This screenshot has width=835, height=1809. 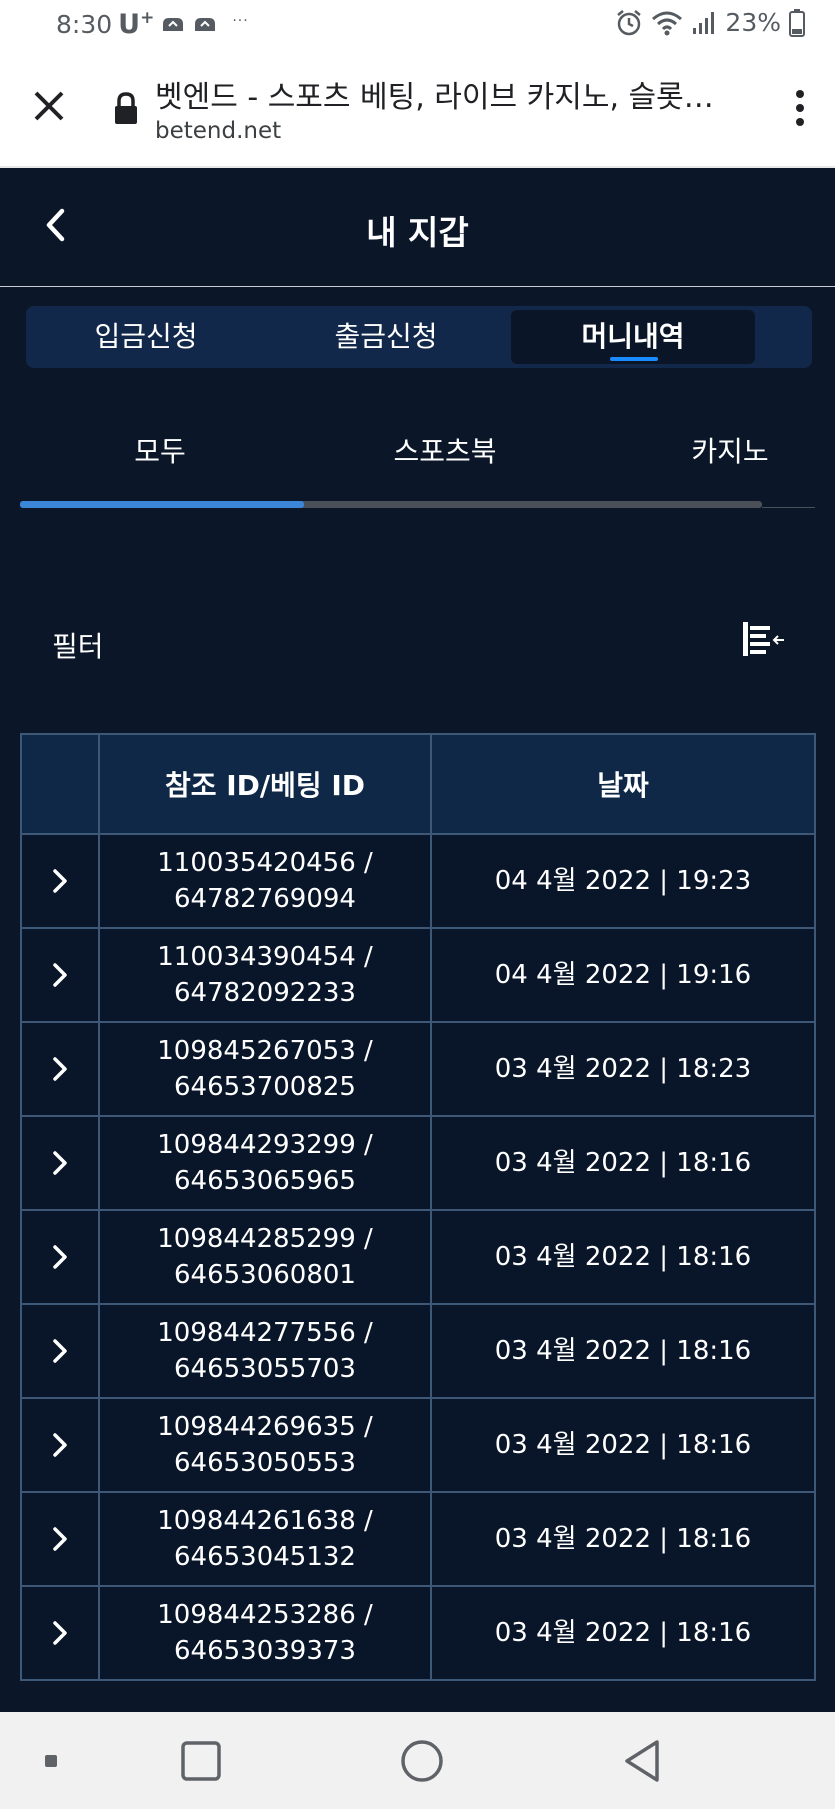 I want to click on bet-id: 64653060801, so click(x=265, y=1275).